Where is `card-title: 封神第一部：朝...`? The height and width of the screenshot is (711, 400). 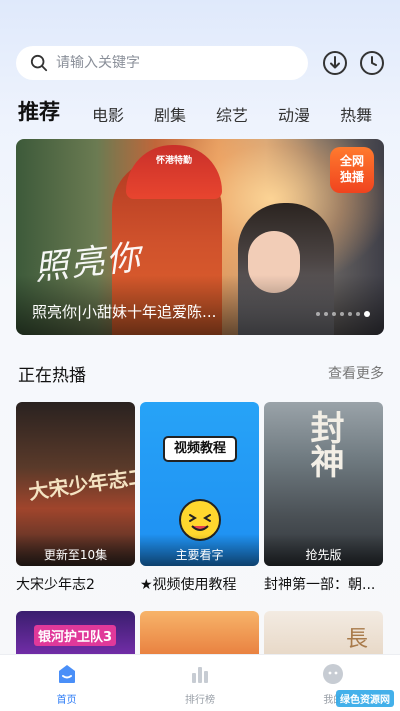 card-title: 封神第一部：朝... is located at coordinates (320, 585).